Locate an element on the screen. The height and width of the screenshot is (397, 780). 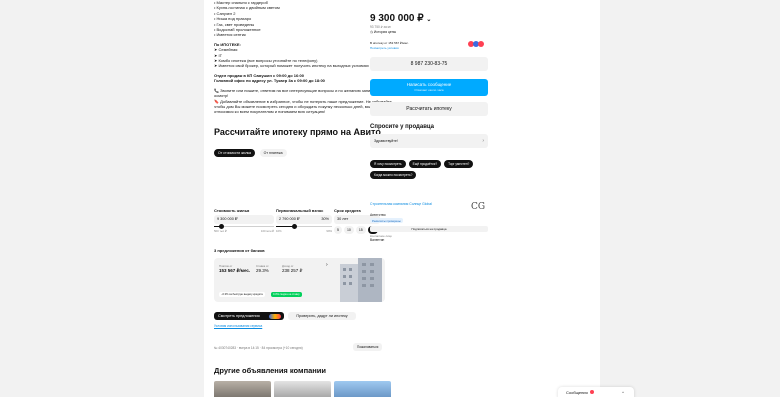
contact-name: Валентин is located at coordinates (377, 240).